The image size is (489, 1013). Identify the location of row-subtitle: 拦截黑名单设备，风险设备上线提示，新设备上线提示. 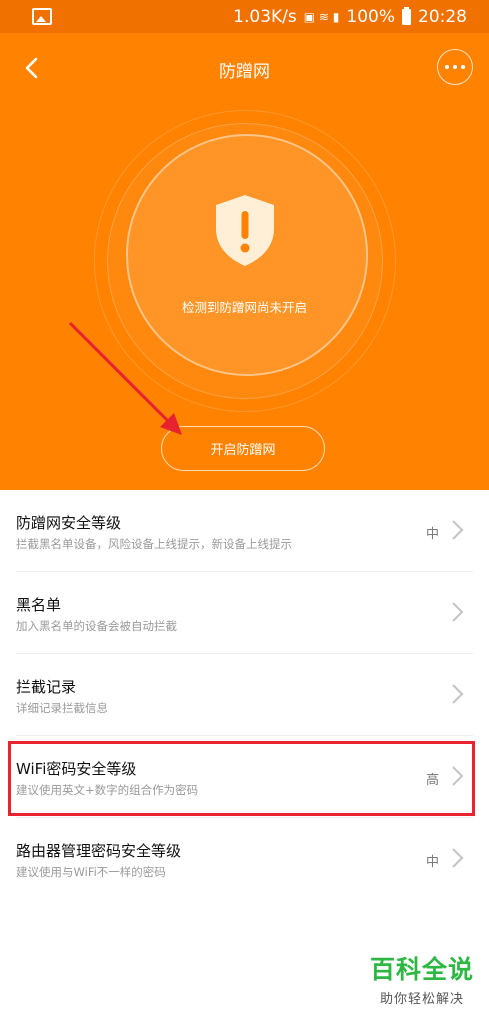
(154, 544).